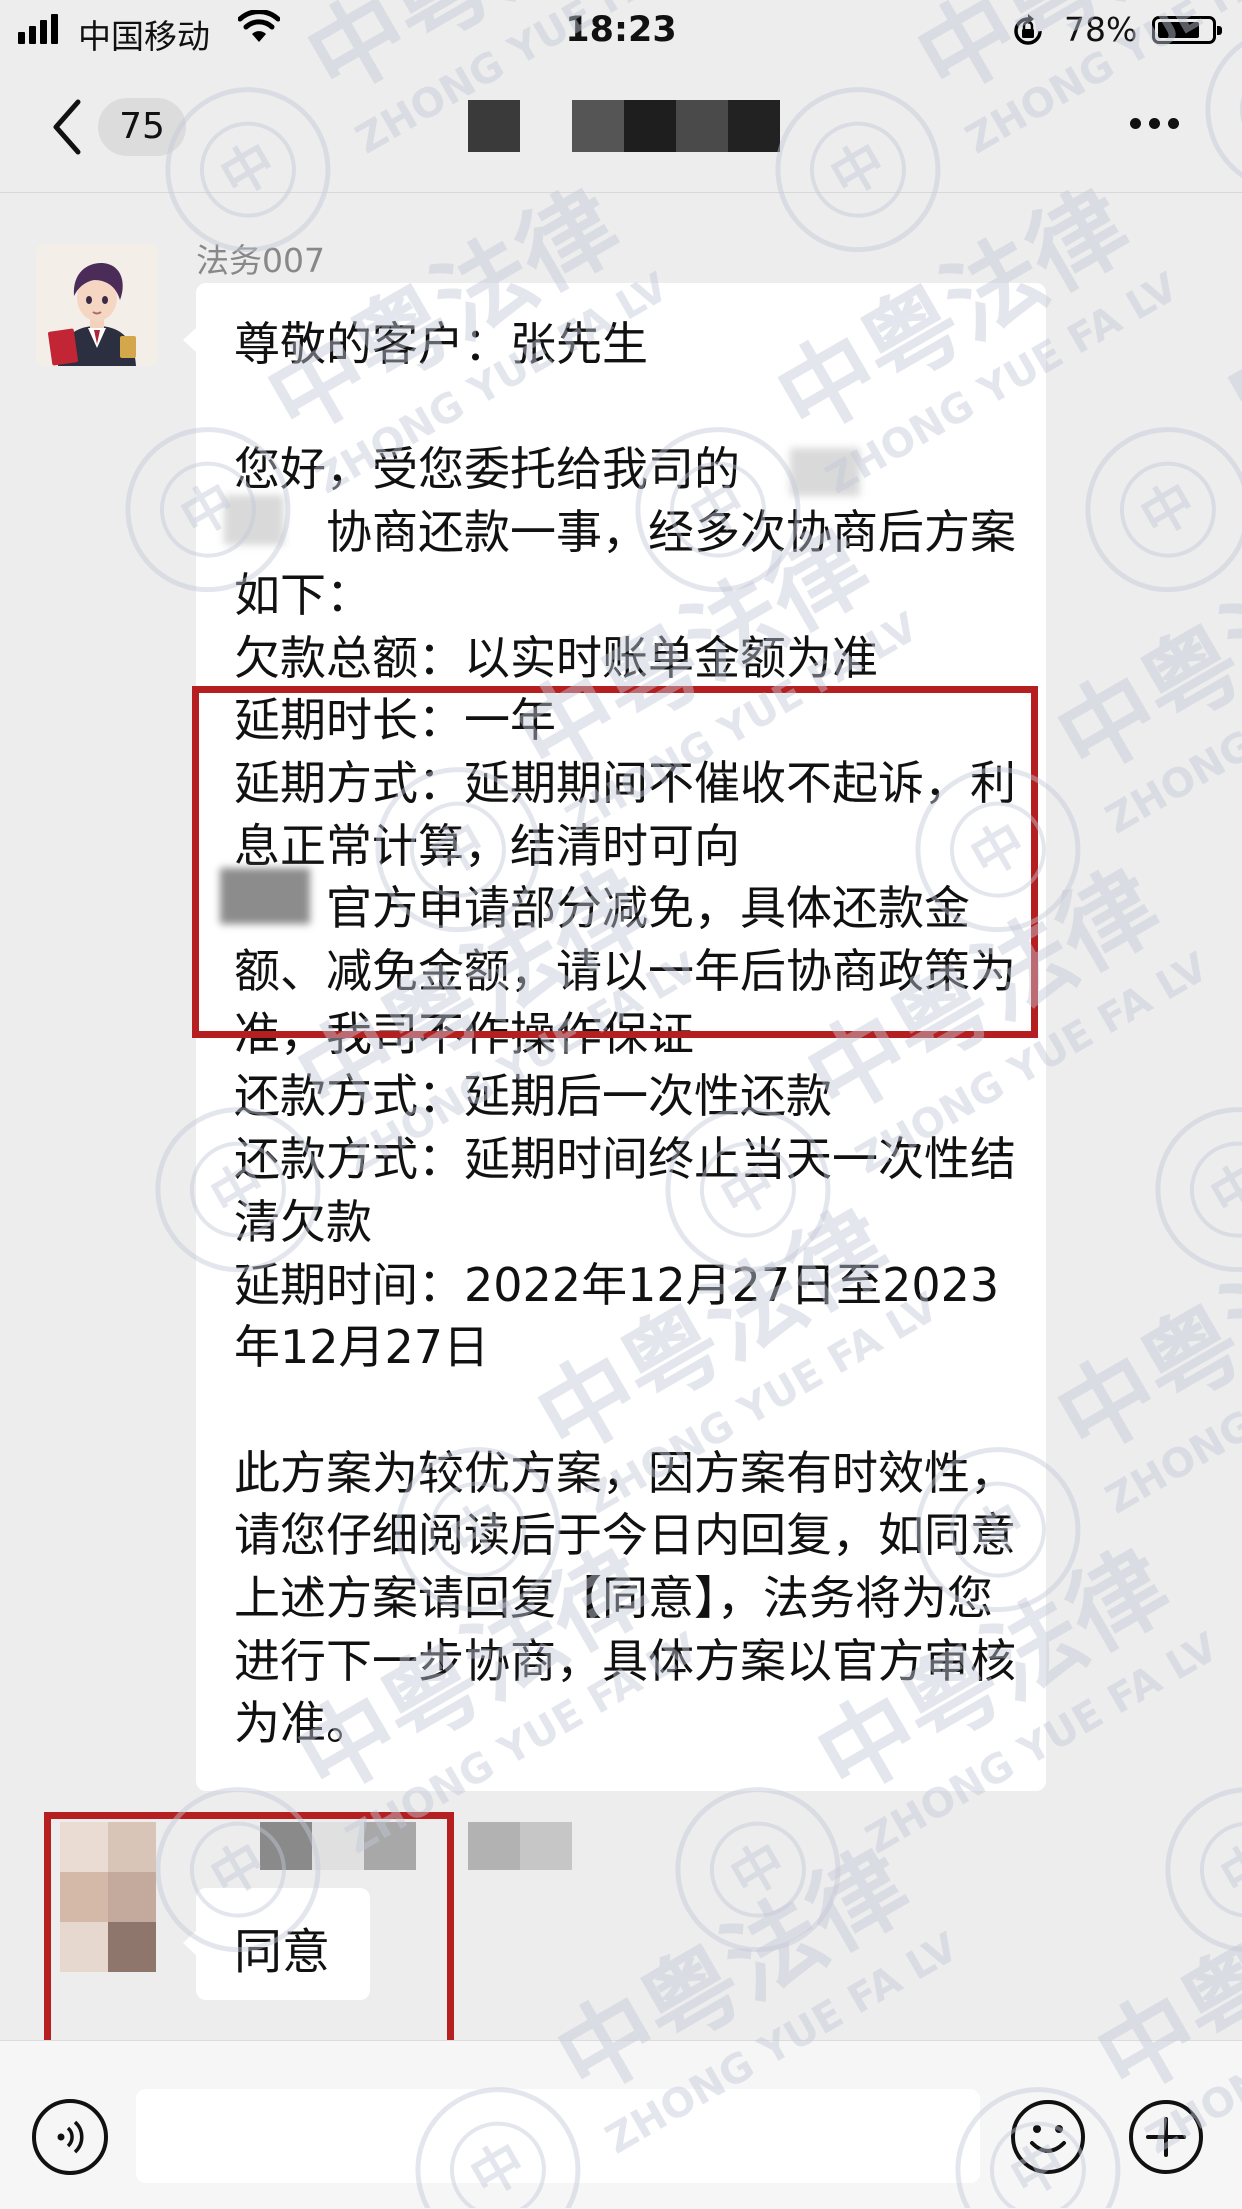 The image size is (1242, 2209). I want to click on emoji-icon, so click(1048, 2137).